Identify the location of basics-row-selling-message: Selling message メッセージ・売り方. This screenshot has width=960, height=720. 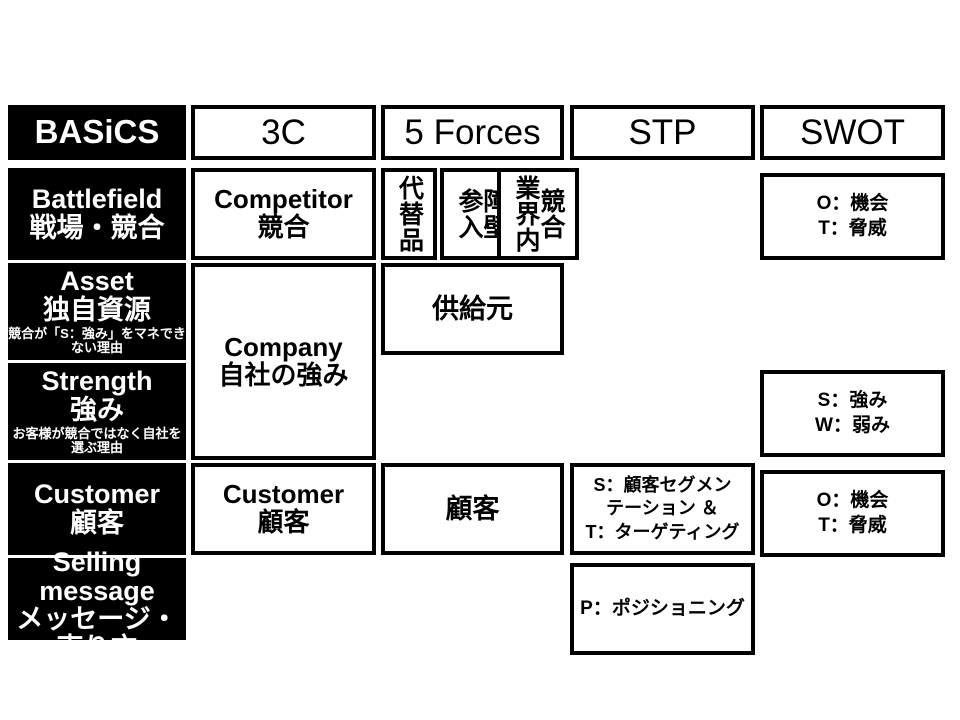
(97, 605).